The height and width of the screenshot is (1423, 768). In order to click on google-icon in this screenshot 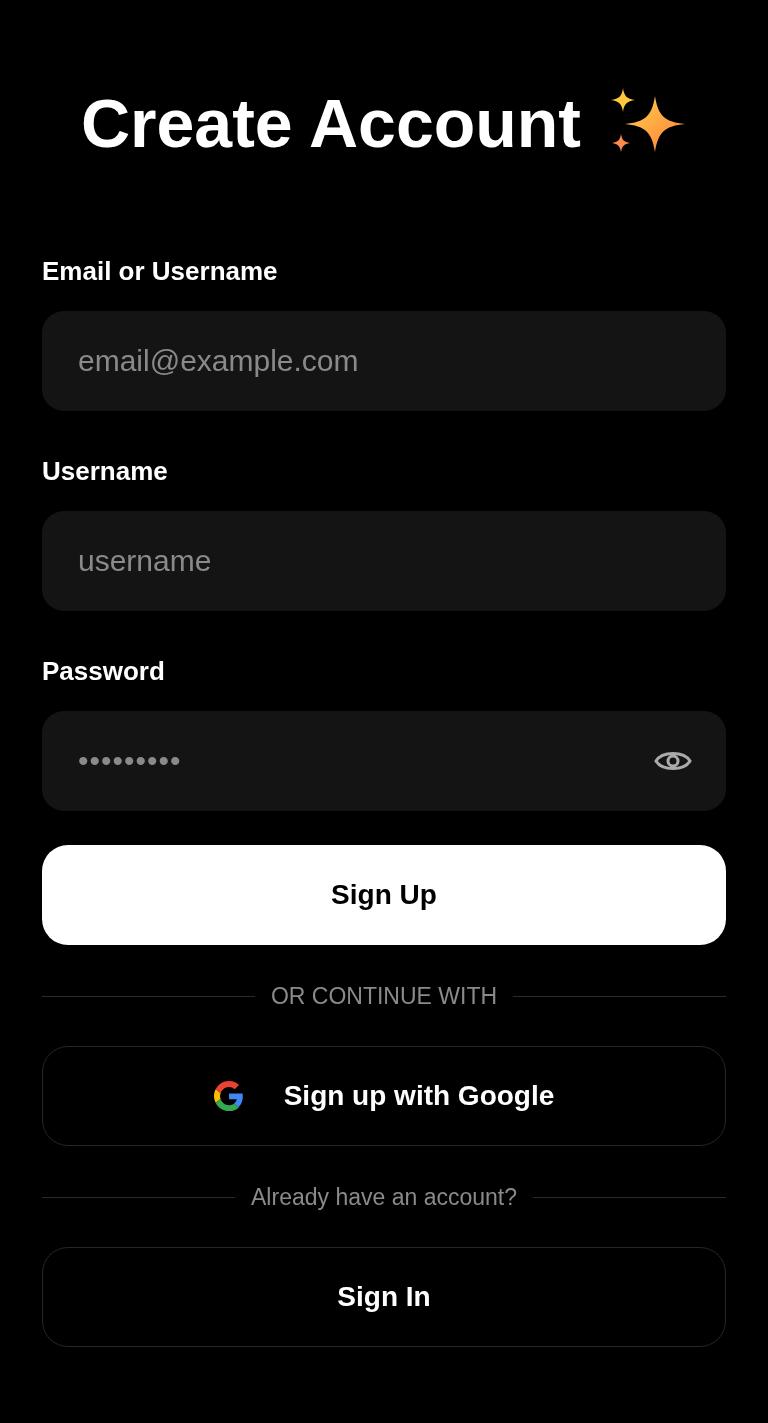, I will do `click(228, 1096)`.